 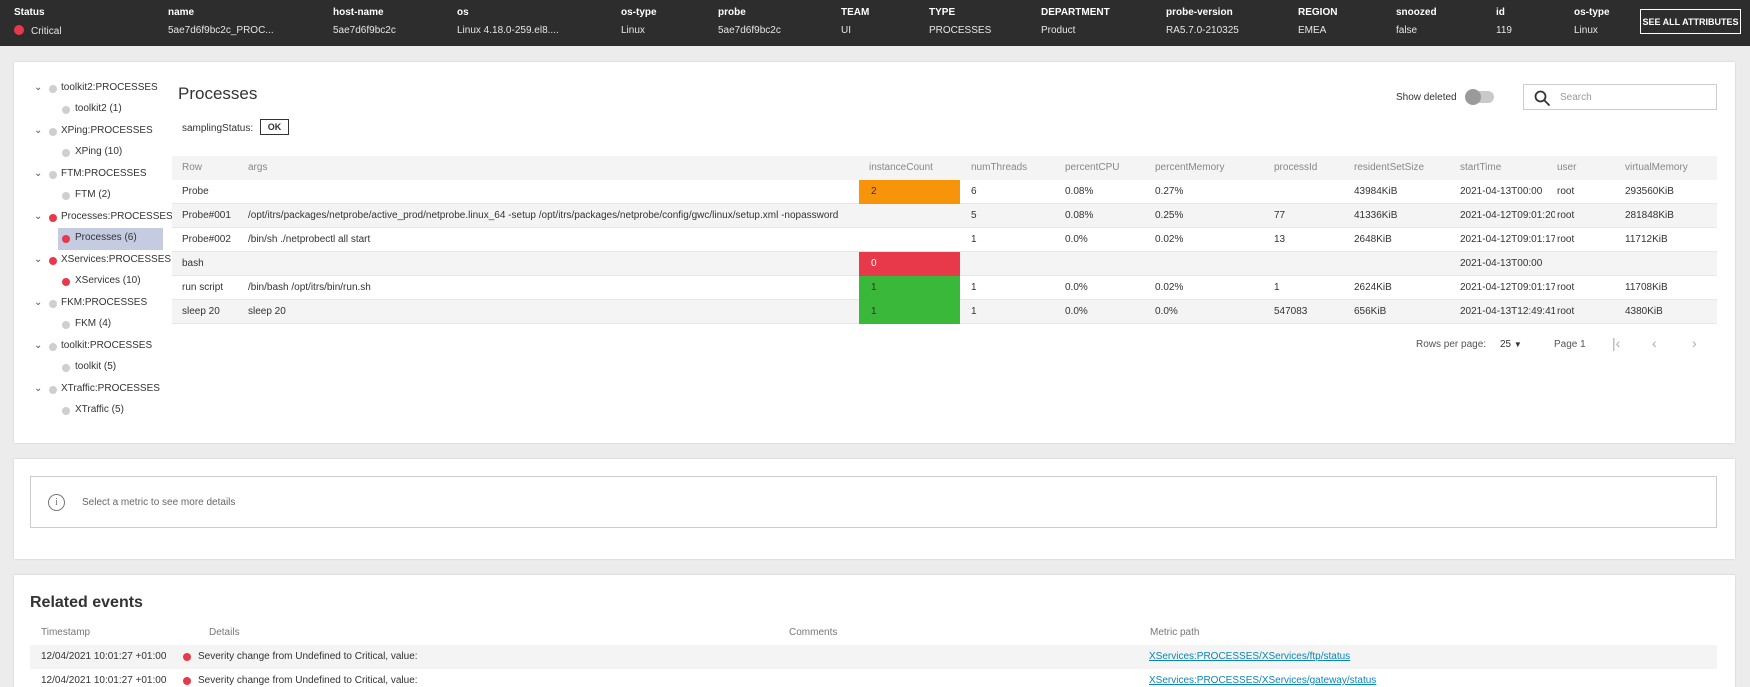 I want to click on tree-node: ⌄ XTraffic:PROCESSES, so click(x=89, y=390).